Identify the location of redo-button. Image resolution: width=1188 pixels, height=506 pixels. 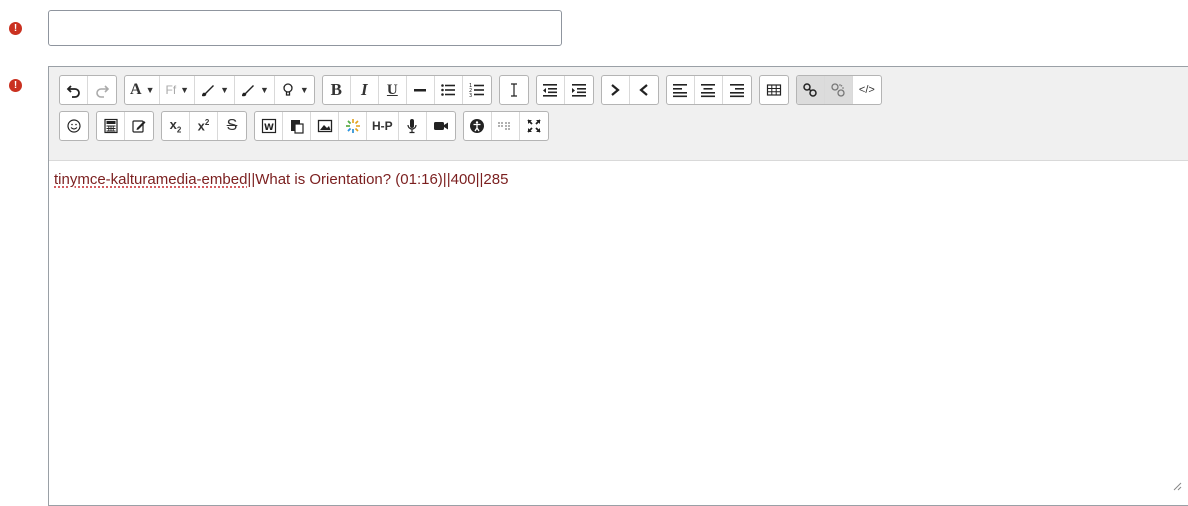
(102, 90).